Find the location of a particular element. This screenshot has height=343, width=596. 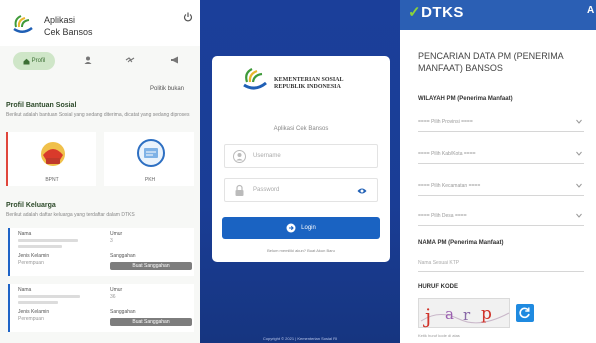

ministry-name-line1: KEMENTERIAN SOSIAL is located at coordinates (309, 80).